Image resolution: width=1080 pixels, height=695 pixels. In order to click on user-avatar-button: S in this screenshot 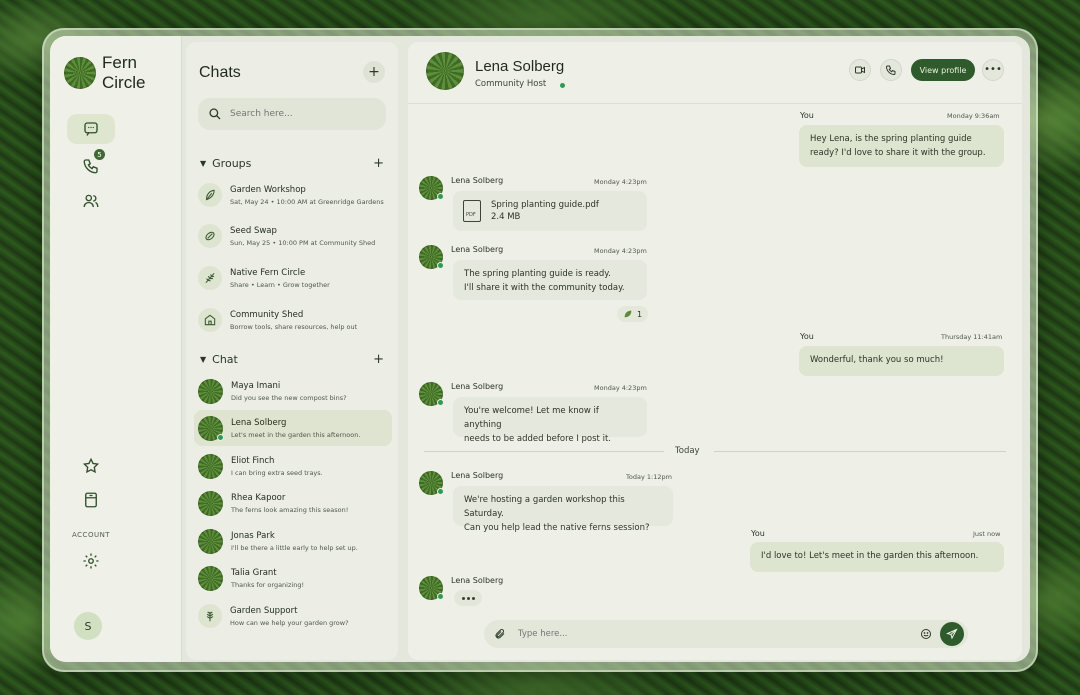, I will do `click(88, 626)`.